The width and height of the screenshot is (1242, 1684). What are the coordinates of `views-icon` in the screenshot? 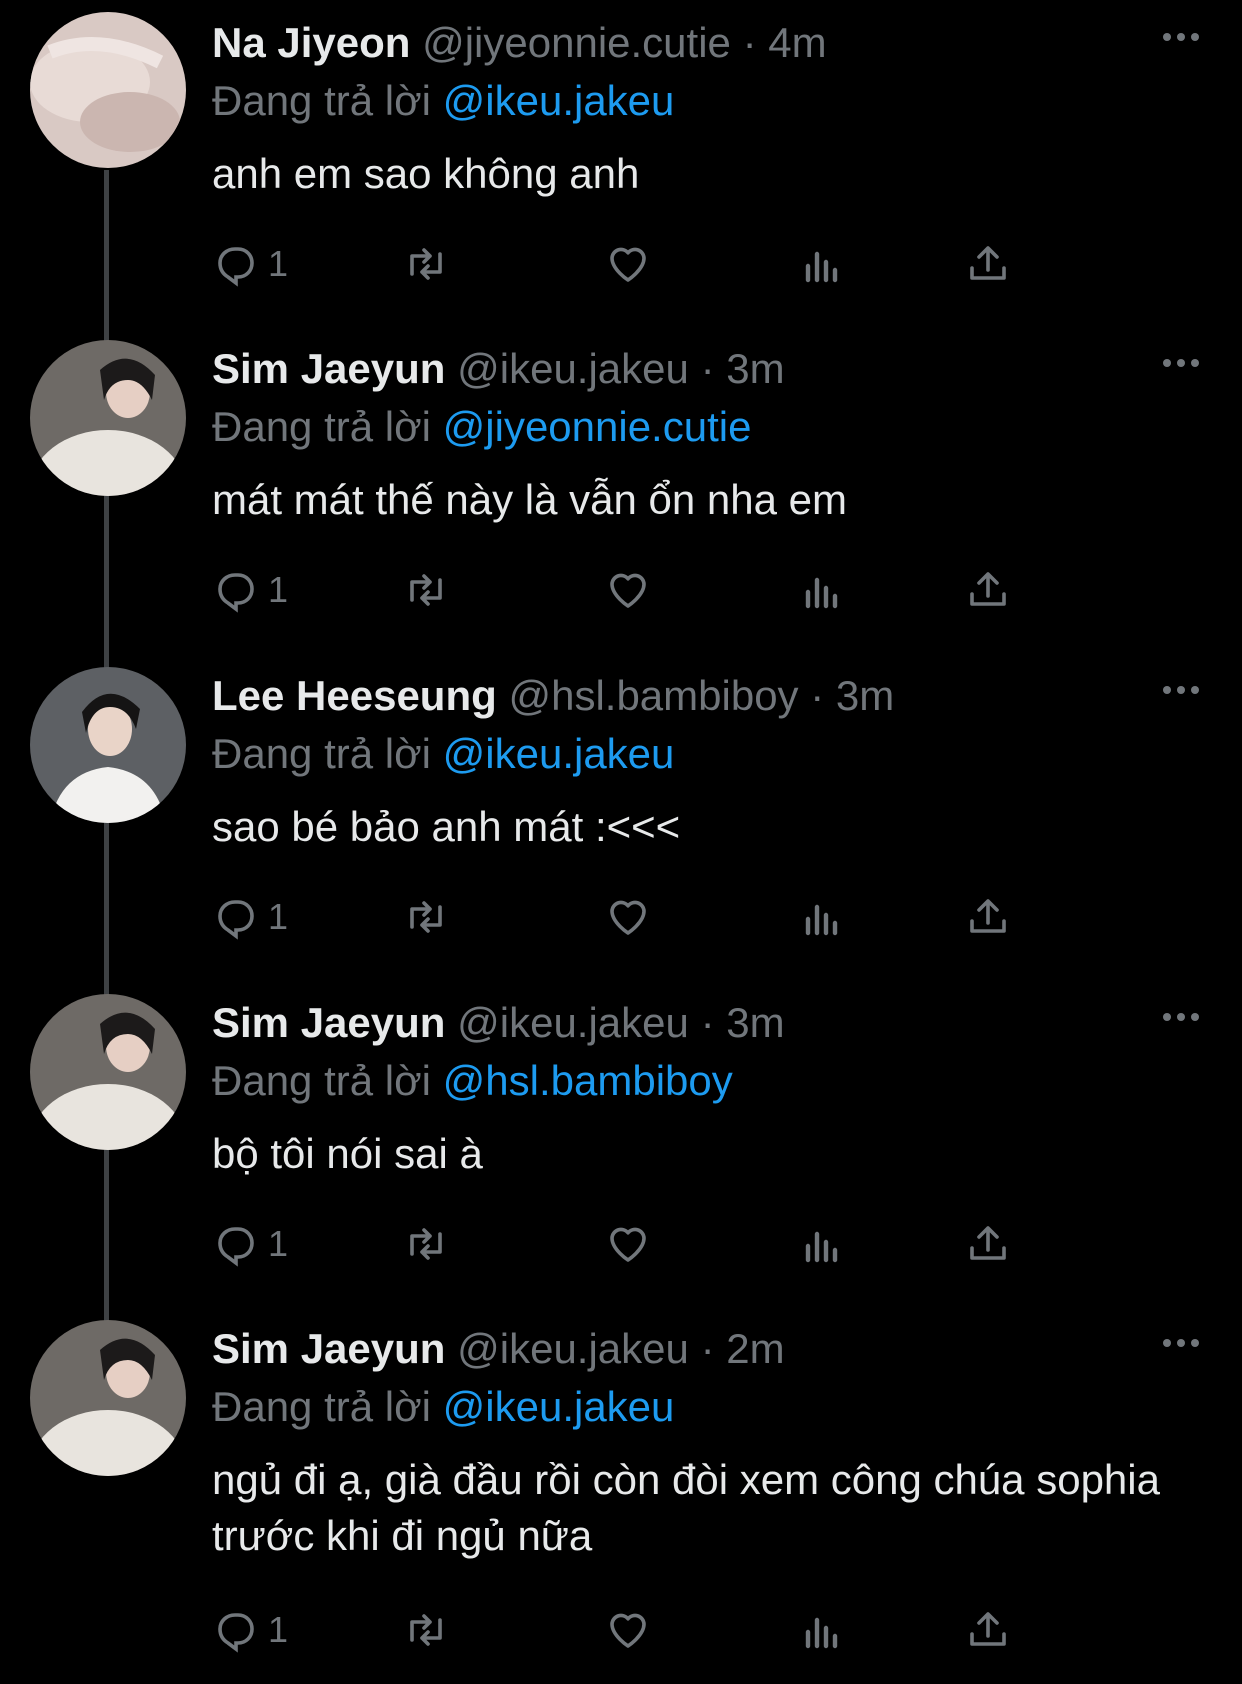 It's located at (821, 593).